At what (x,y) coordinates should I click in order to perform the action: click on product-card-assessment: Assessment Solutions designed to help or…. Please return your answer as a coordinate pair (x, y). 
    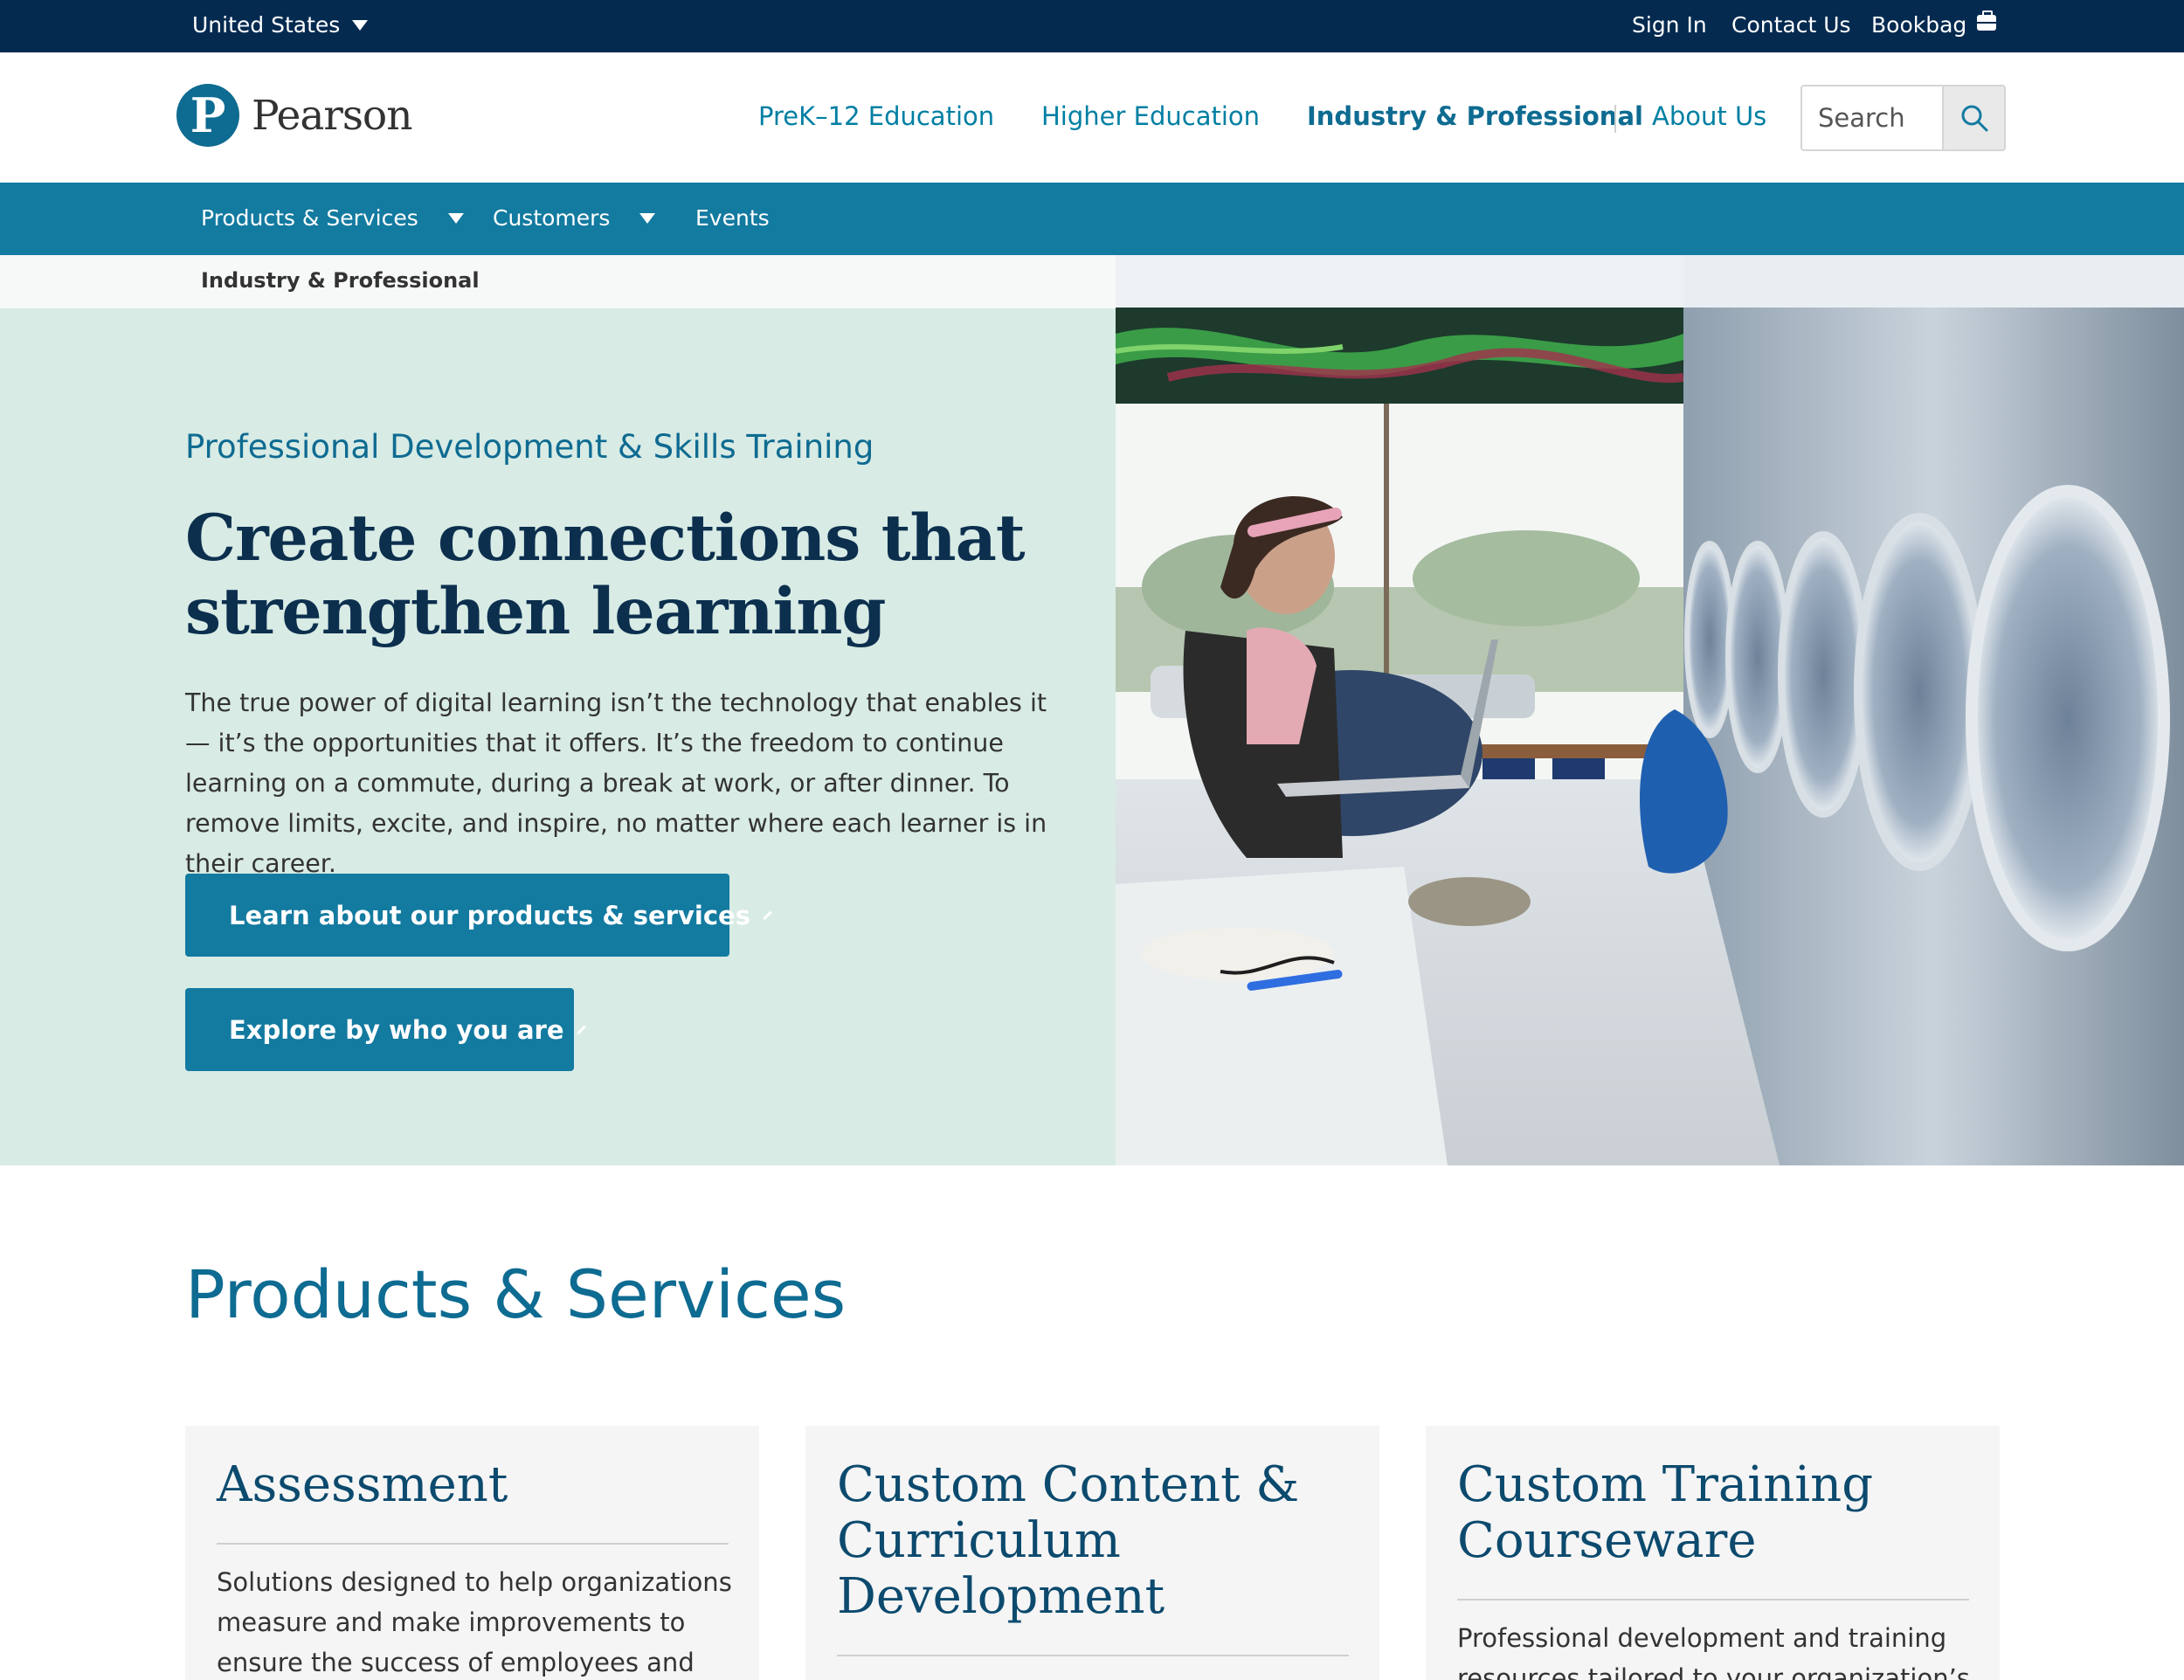
    Looking at the image, I should click on (472, 1553).